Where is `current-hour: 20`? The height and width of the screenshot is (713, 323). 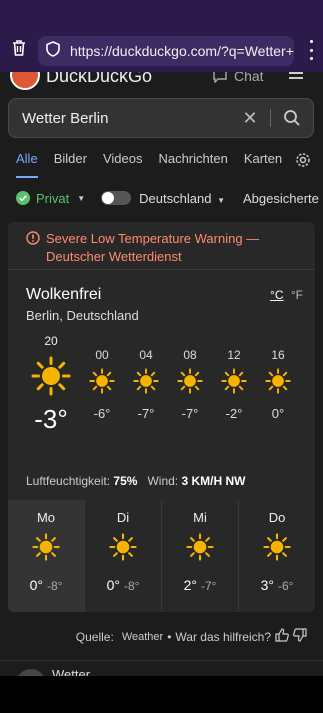 current-hour: 20 is located at coordinates (51, 341).